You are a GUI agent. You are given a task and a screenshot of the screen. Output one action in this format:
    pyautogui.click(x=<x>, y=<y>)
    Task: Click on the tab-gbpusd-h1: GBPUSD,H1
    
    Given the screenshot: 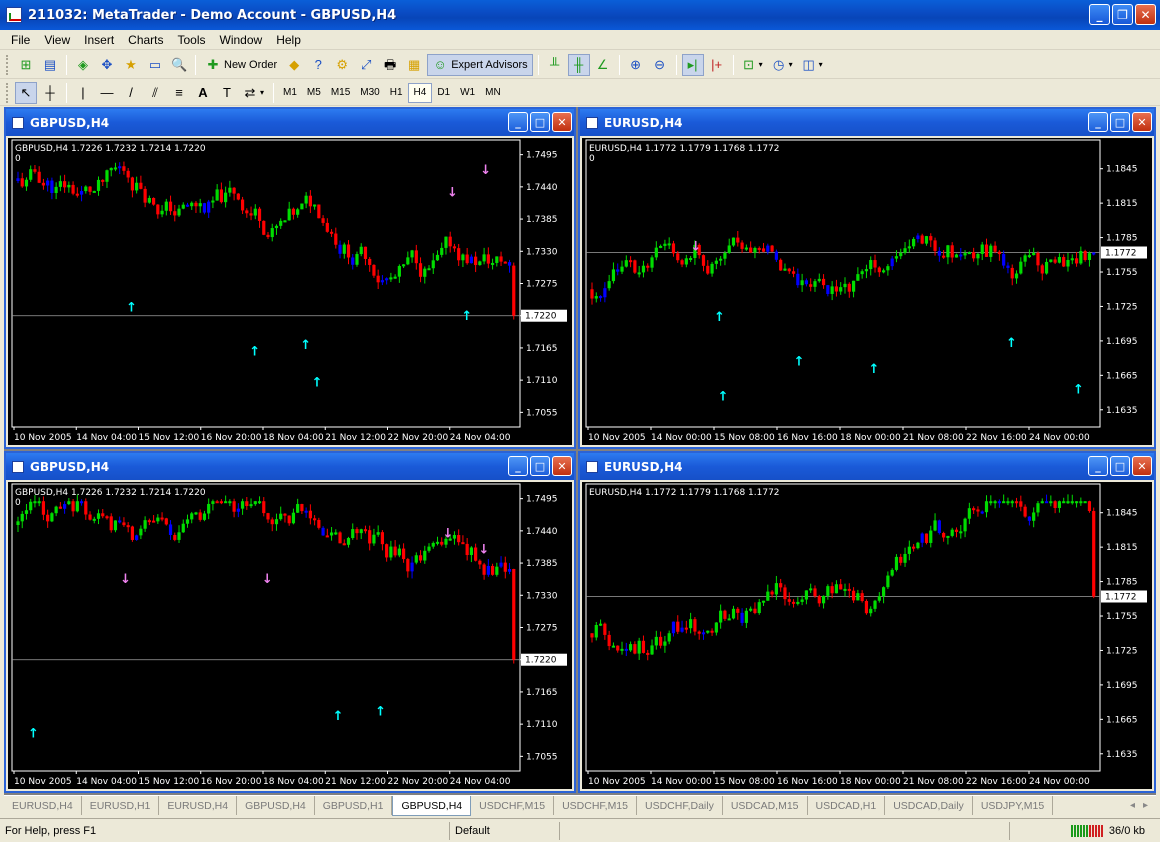 What is the action you would take?
    pyautogui.click(x=354, y=805)
    